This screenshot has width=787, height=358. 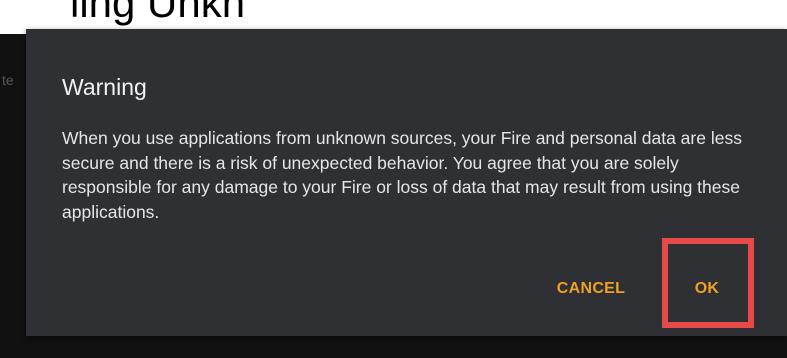 I want to click on cancel-button: CANCEL, so click(x=591, y=289).